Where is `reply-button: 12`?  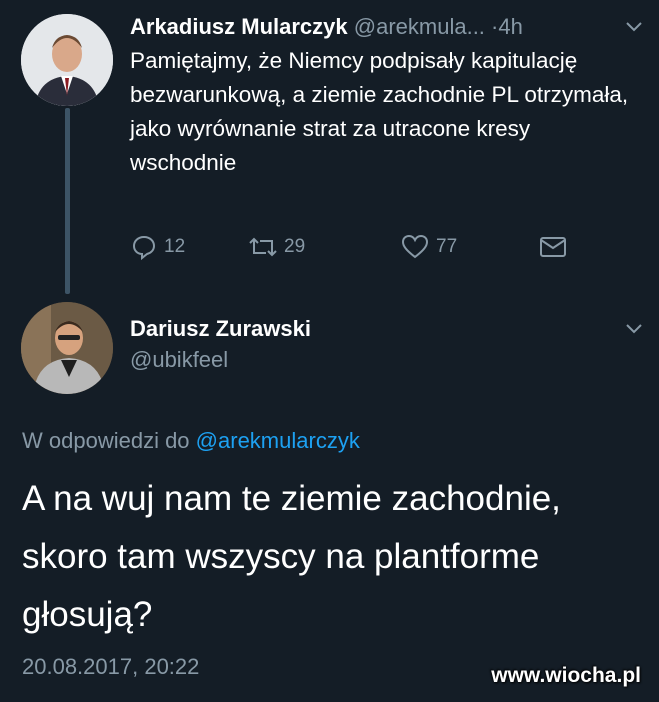 reply-button: 12 is located at coordinates (157, 247).